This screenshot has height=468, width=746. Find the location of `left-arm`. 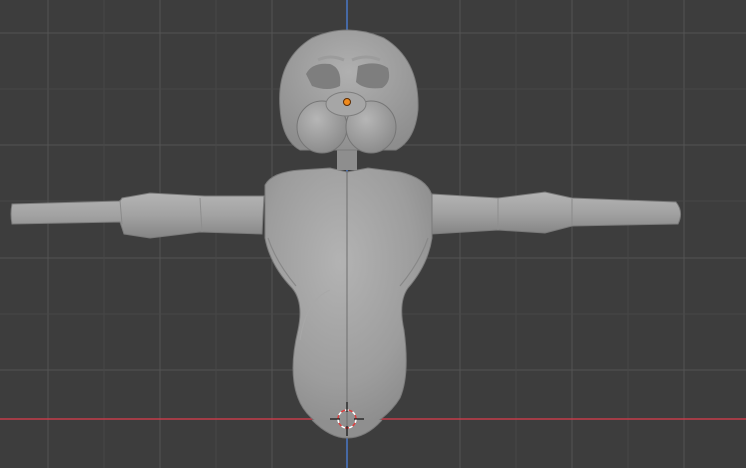

left-arm is located at coordinates (137, 215).